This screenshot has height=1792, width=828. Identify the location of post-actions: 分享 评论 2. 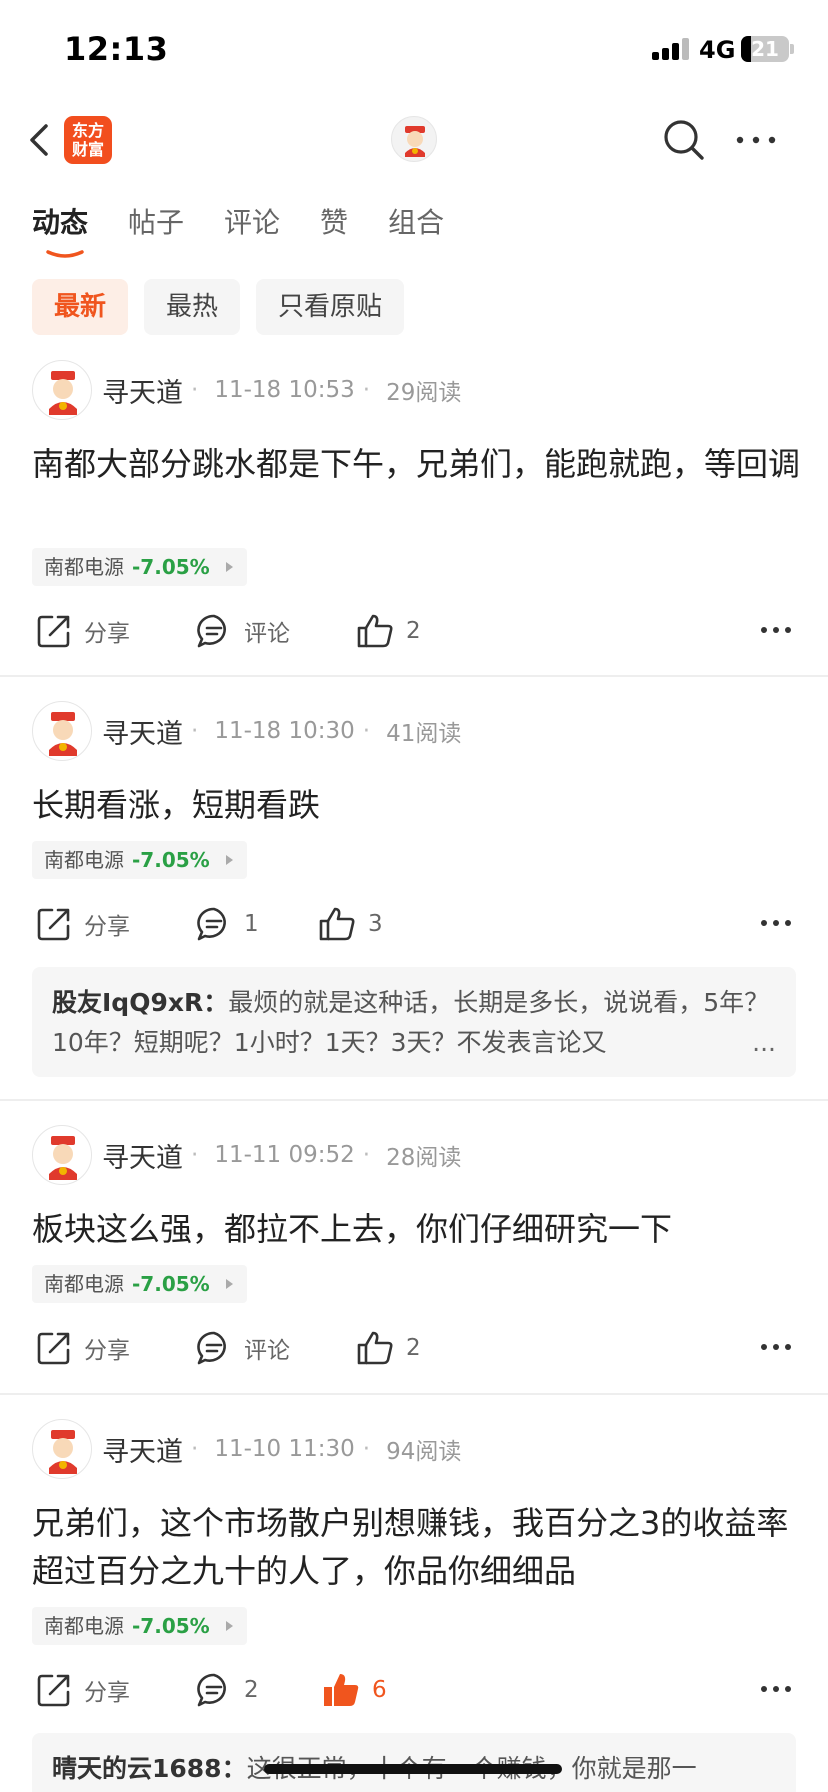
(414, 1348).